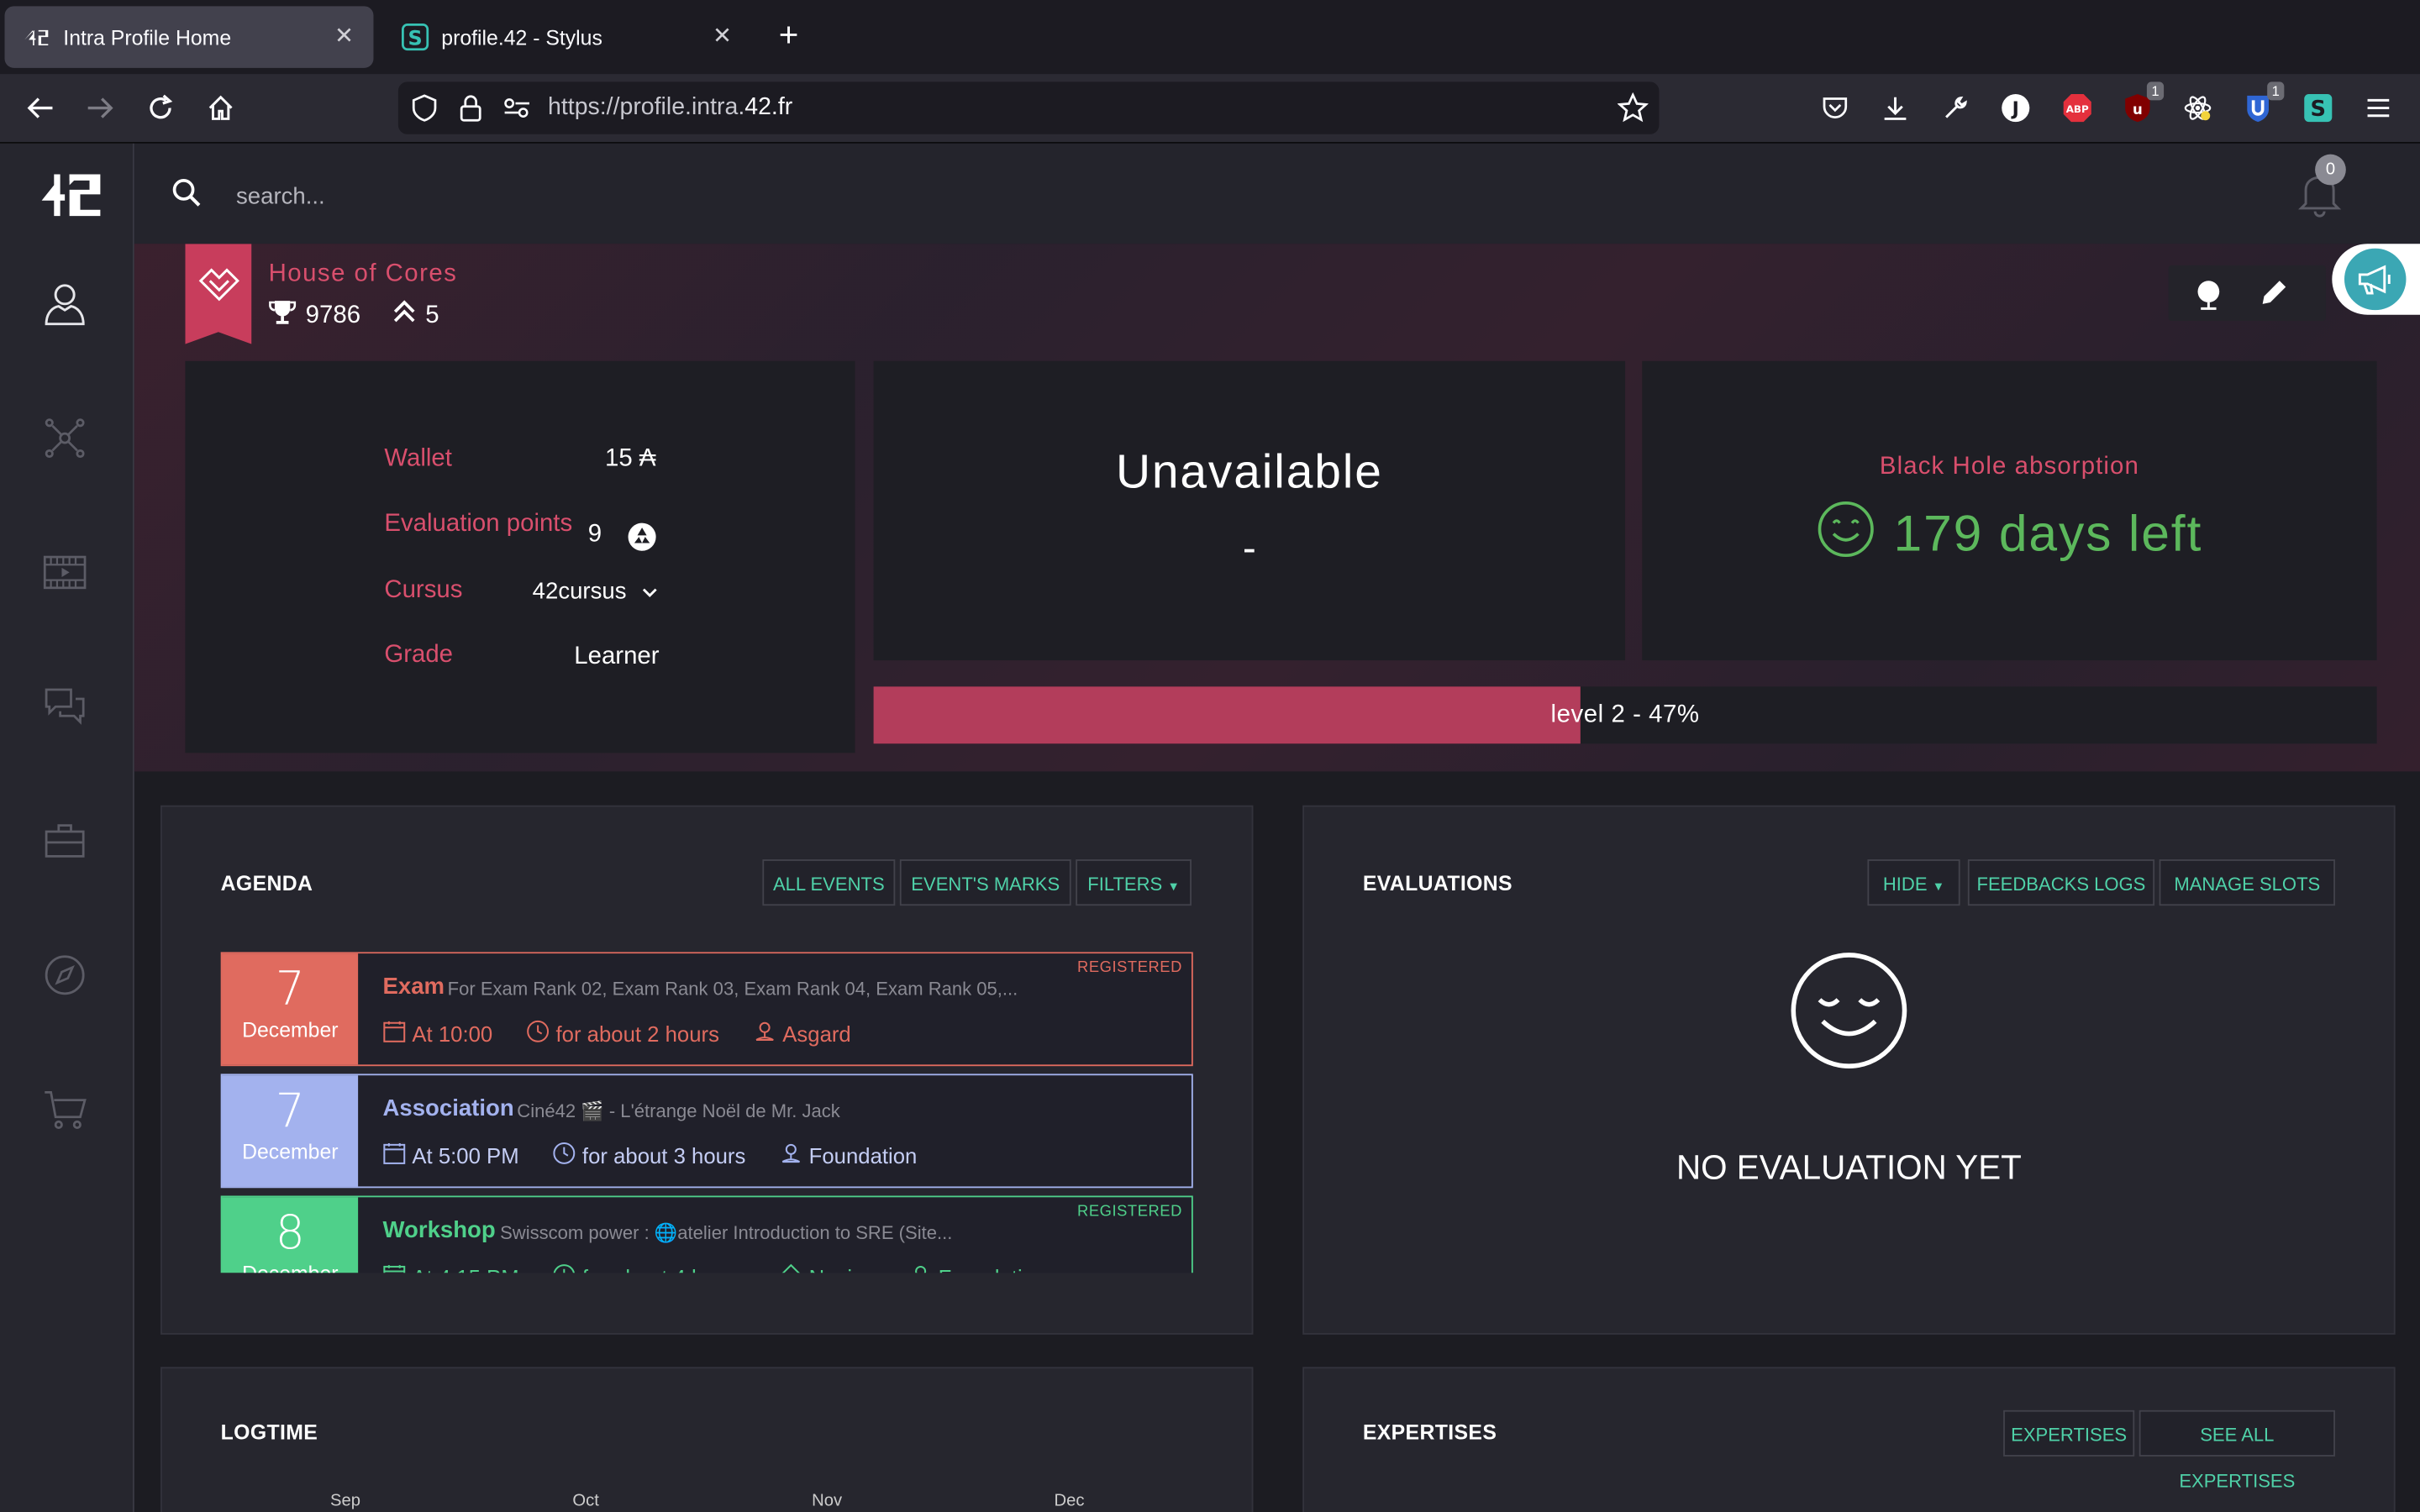 This screenshot has width=2420, height=1512. I want to click on all-events-button: ALL EVENTS, so click(829, 882).